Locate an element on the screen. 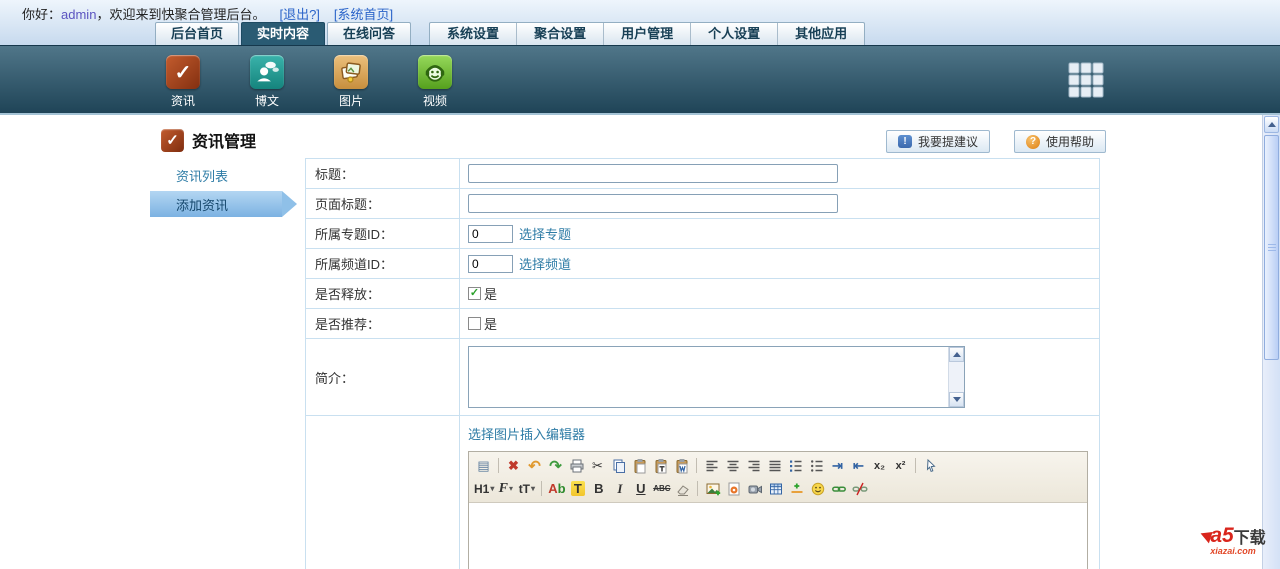 The width and height of the screenshot is (1280, 569). eraser-icon is located at coordinates (682, 489).